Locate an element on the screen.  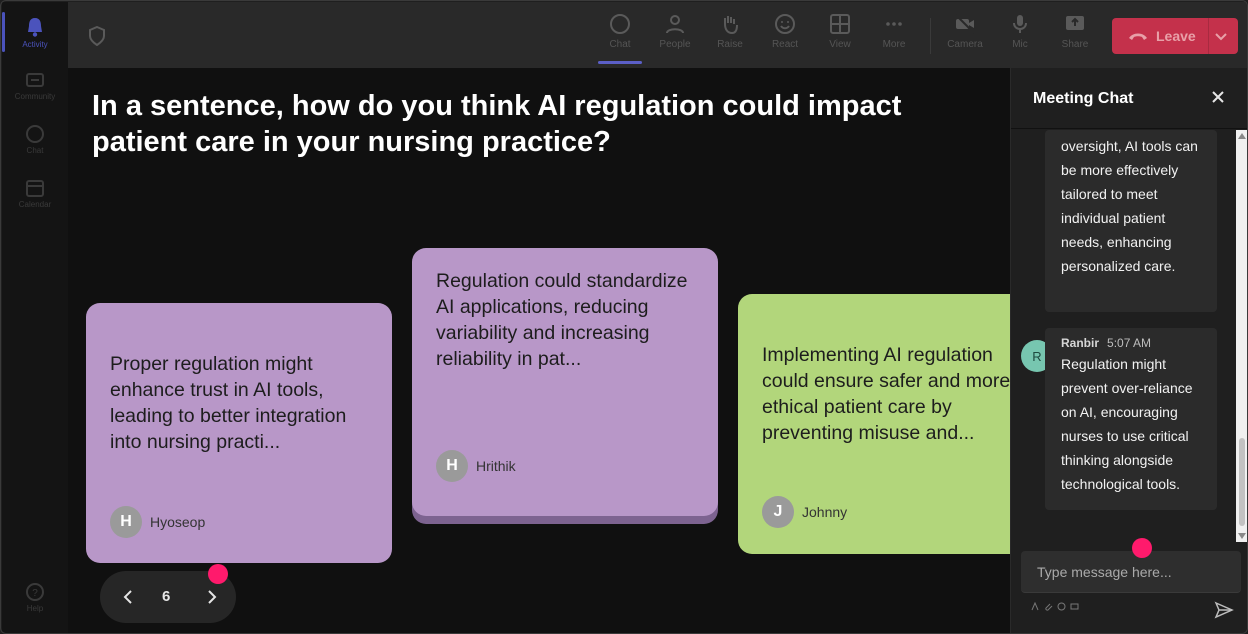
chat-button: Chat is located at coordinates (620, 38).